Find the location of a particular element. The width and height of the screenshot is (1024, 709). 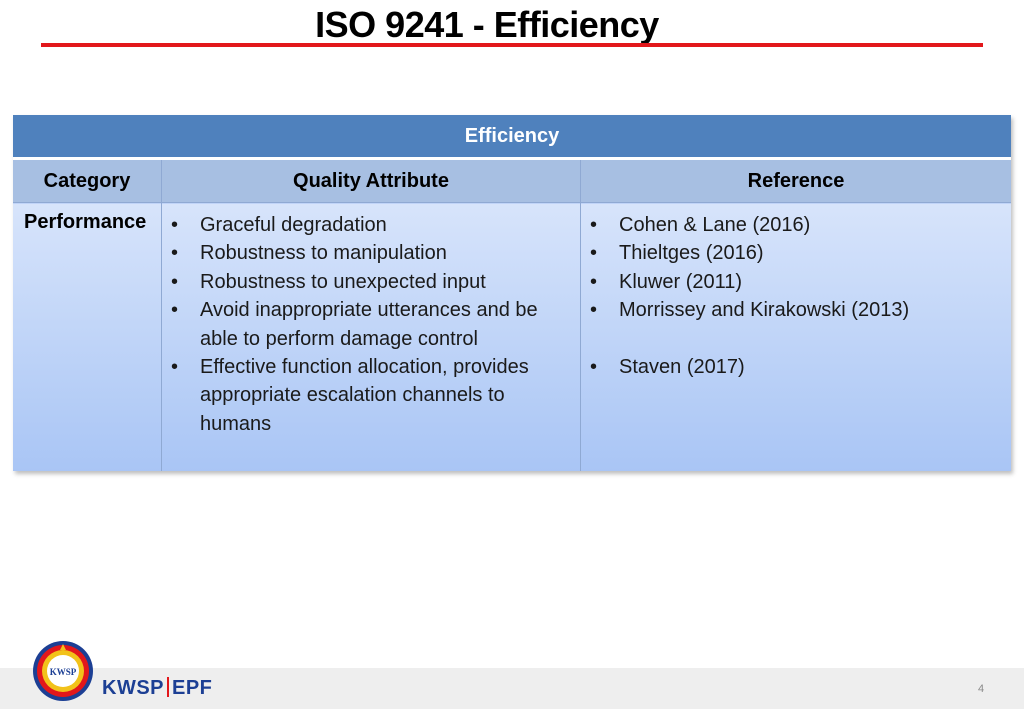

reference-item: Thieltges (2016) is located at coordinates (792, 253).